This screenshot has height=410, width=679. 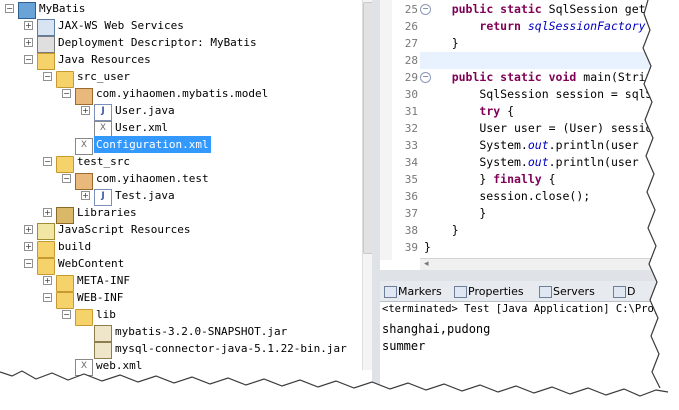 I want to click on tree-item: mybatis-3.2.0-SNAPSHOT.jar, so click(x=180, y=332).